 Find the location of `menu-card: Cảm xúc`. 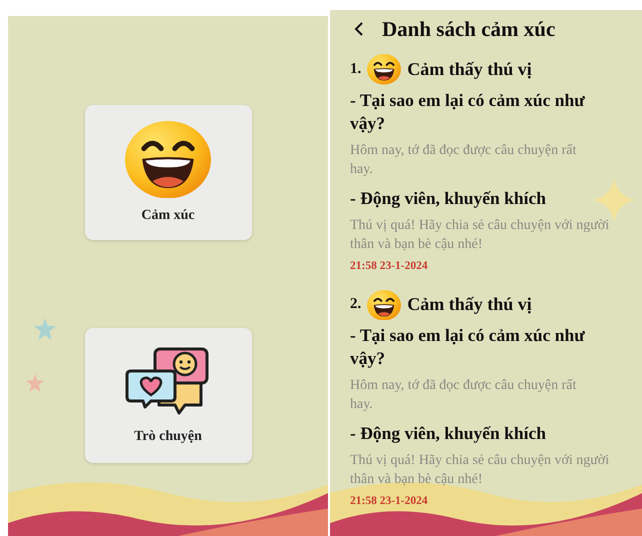

menu-card: Cảm xúc is located at coordinates (168, 172).